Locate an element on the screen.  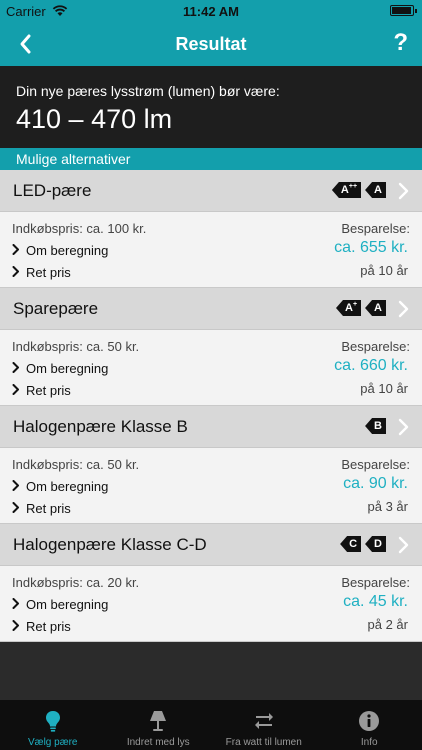
clock: 11:42 AM is located at coordinates (211, 11).